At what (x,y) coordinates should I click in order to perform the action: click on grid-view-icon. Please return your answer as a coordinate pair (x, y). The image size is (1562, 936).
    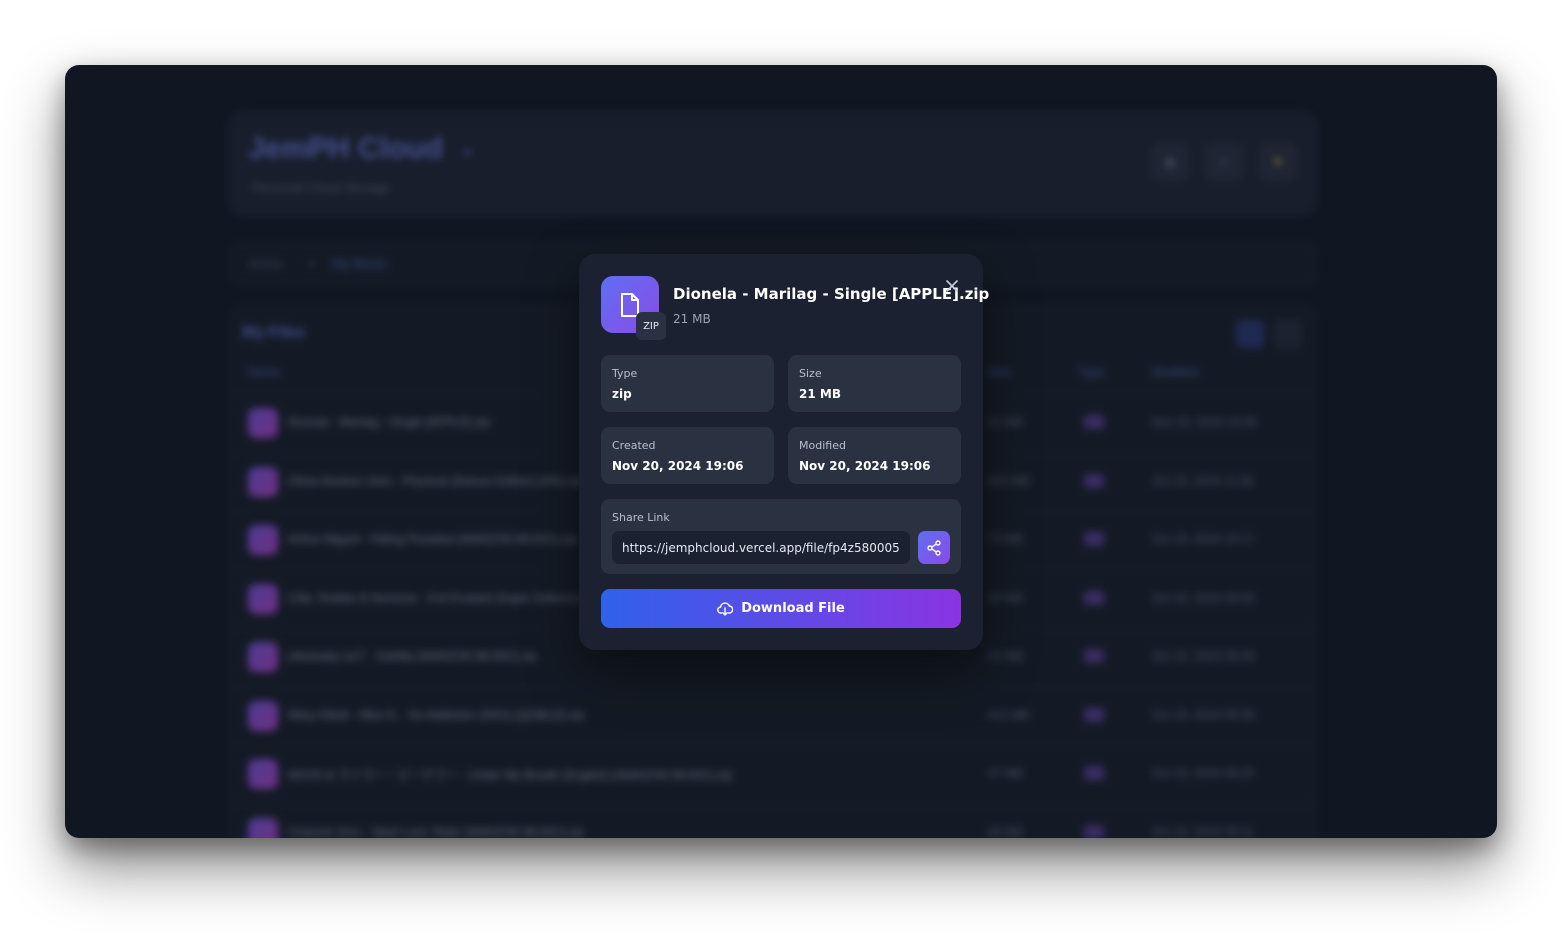
    Looking at the image, I should click on (1250, 334).